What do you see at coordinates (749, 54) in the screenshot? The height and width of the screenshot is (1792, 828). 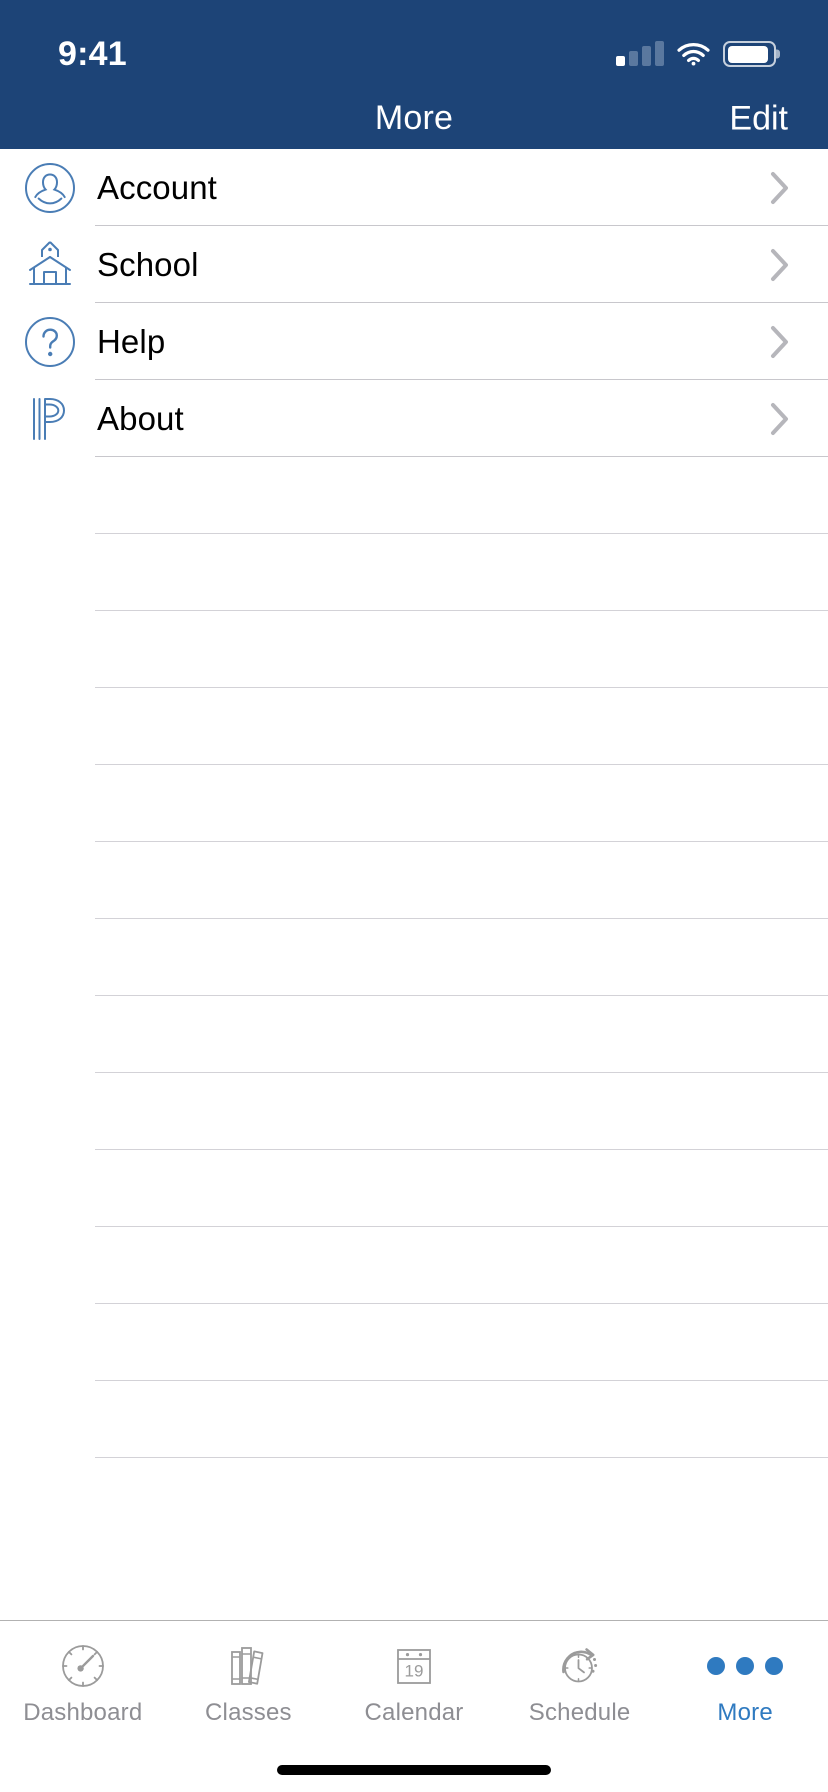 I see `battery-icon` at bounding box center [749, 54].